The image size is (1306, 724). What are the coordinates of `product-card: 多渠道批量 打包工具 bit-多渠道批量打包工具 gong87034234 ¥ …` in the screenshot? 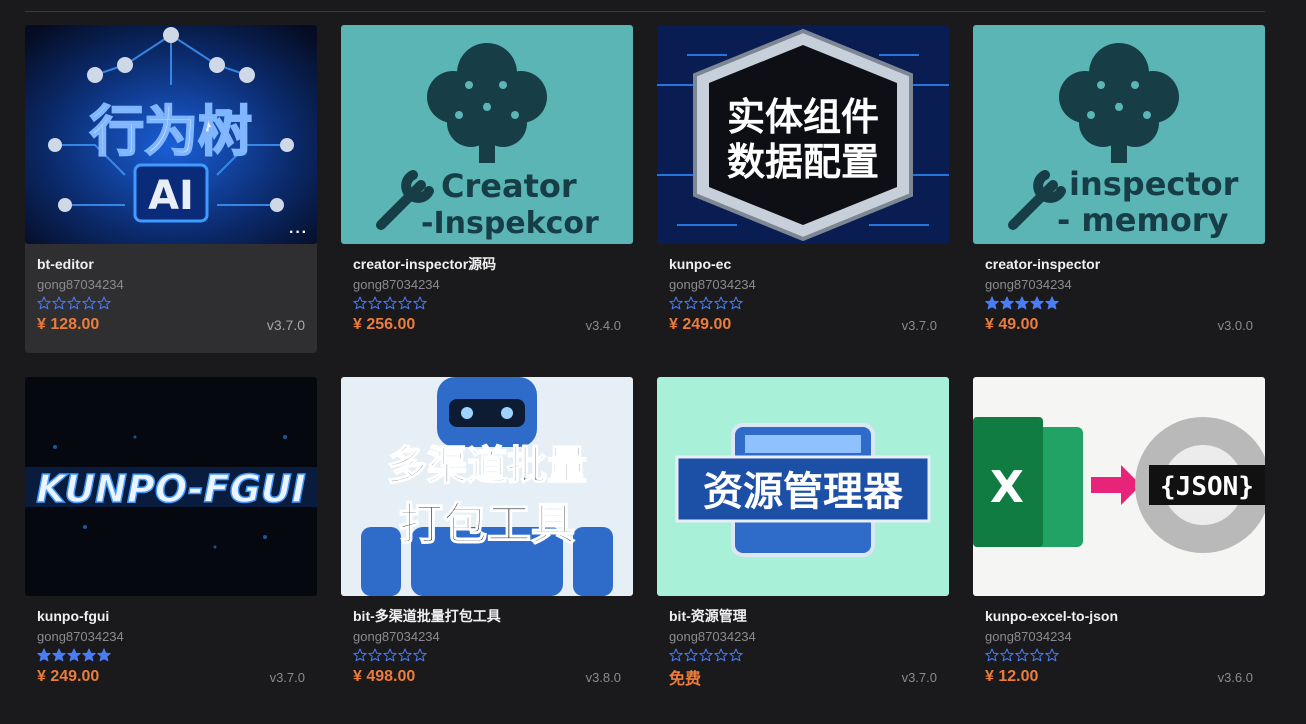 It's located at (487, 541).